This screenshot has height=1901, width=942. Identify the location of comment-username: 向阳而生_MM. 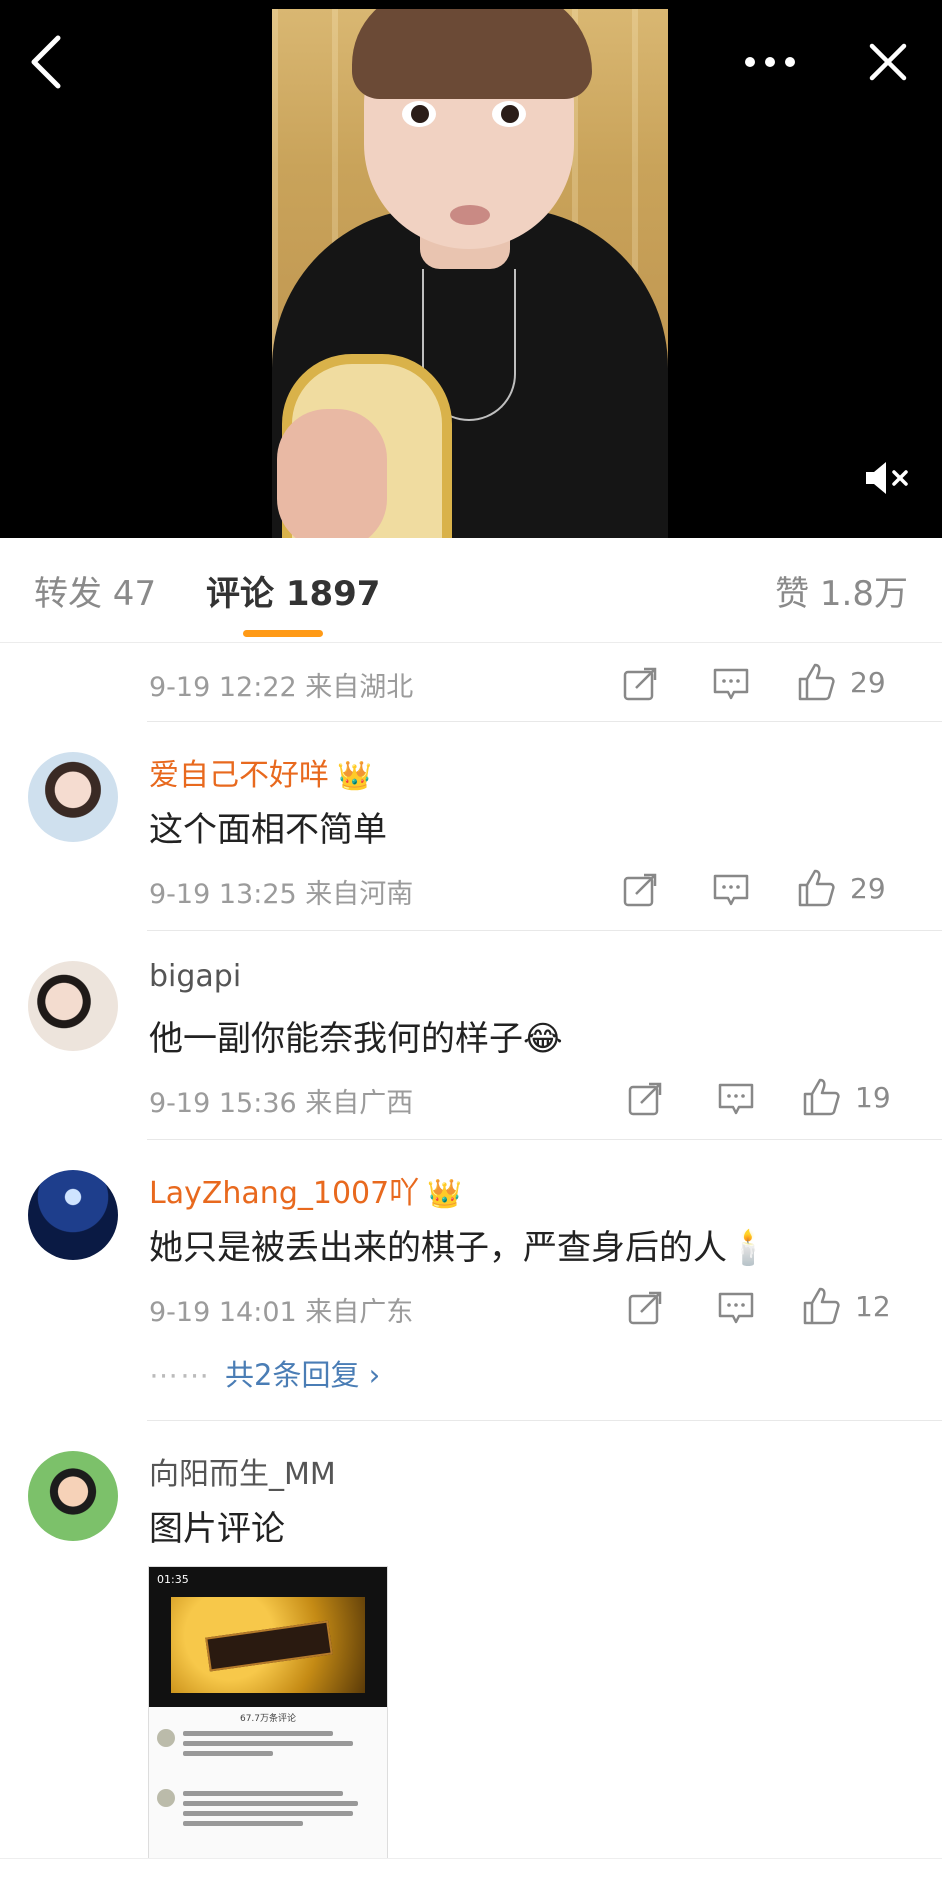
(242, 1471).